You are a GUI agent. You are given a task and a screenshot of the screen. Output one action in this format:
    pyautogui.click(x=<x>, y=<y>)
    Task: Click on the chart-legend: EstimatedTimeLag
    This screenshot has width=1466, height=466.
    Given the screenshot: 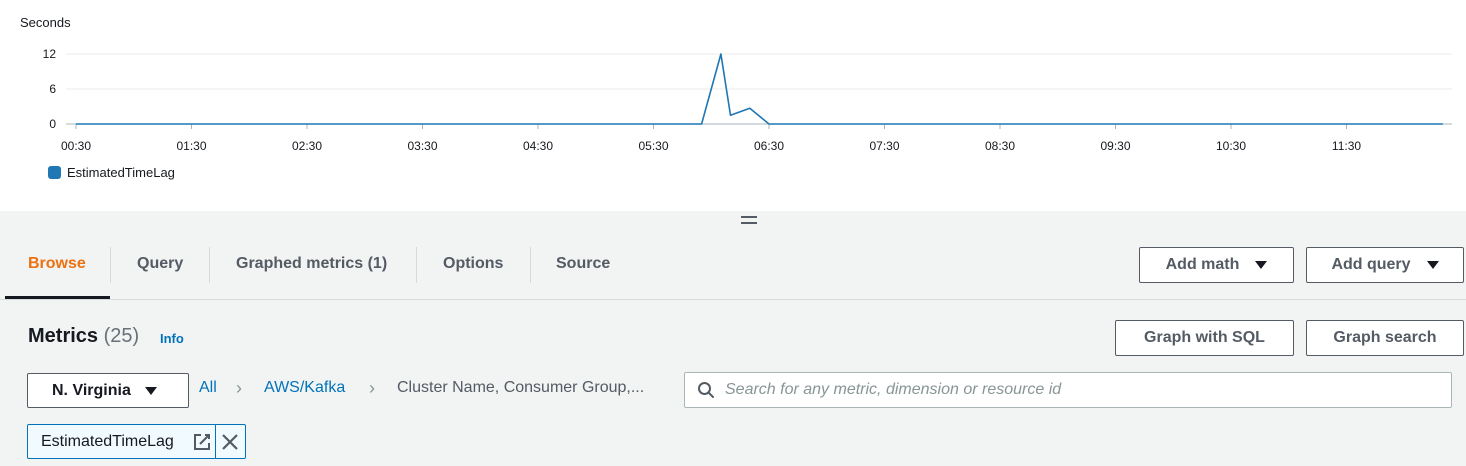 What is the action you would take?
    pyautogui.click(x=111, y=172)
    